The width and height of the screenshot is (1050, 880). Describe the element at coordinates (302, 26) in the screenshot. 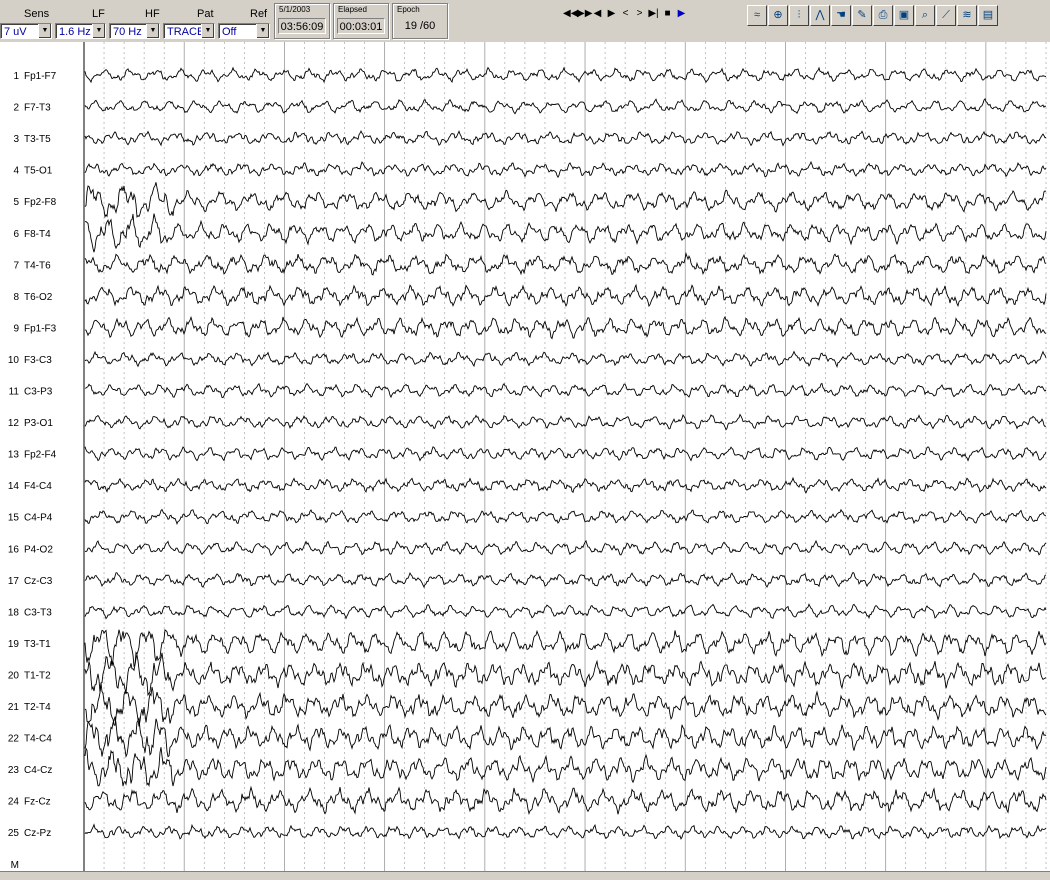

I see `clock-time-value: 03:56:09` at that location.